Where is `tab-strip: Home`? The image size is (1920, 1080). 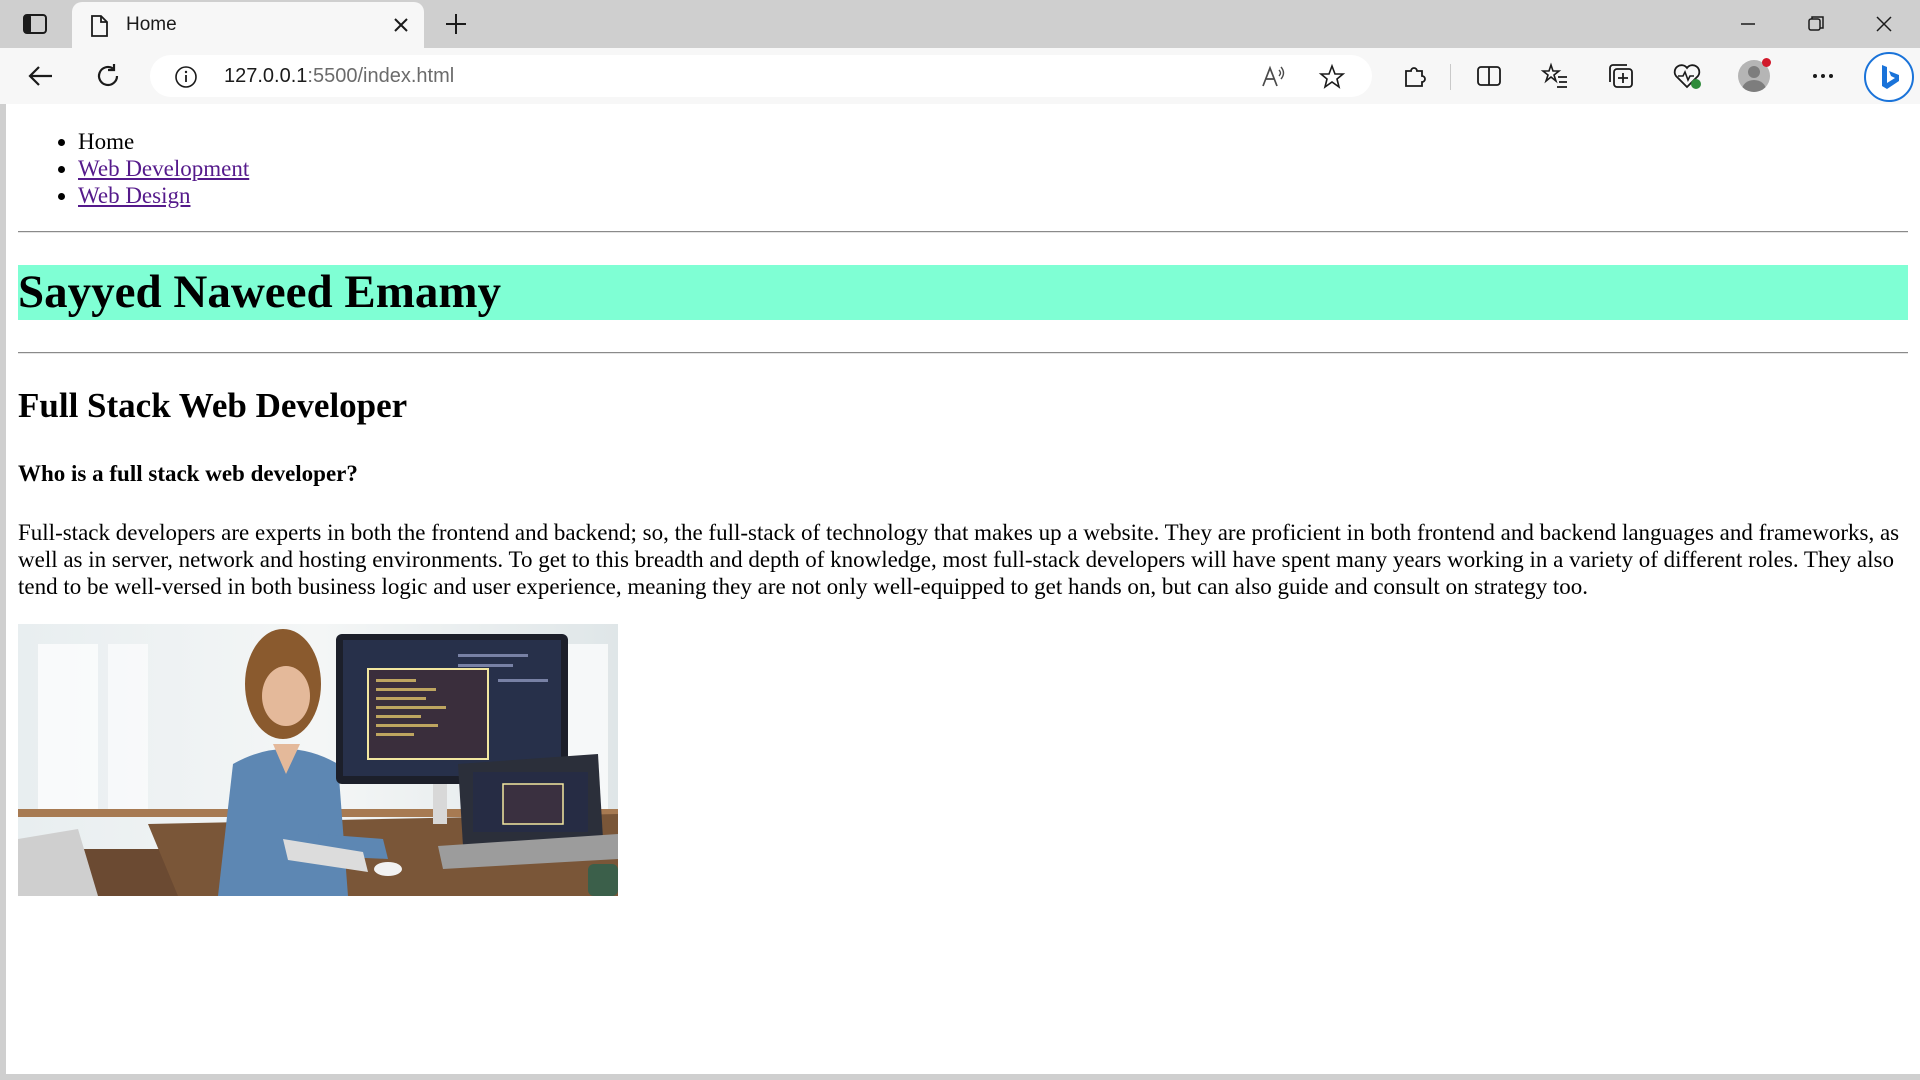
tab-strip: Home is located at coordinates (960, 24).